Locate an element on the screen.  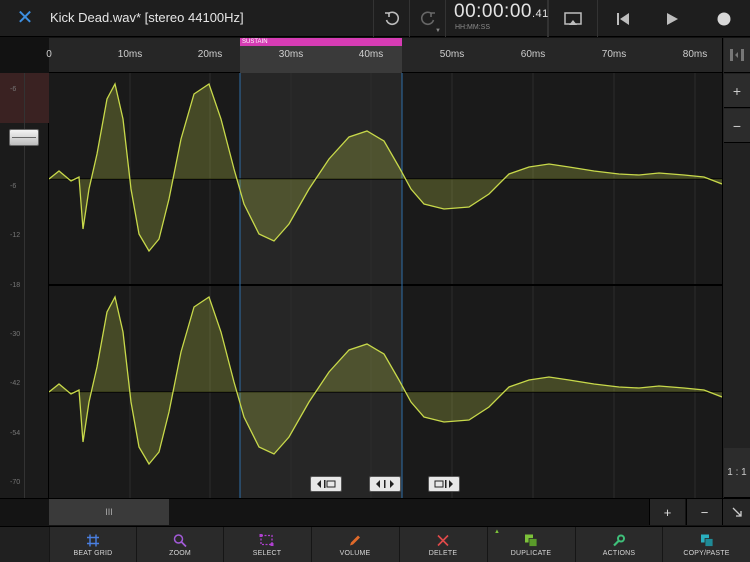
redo-icon is located at coordinates (427, 18).